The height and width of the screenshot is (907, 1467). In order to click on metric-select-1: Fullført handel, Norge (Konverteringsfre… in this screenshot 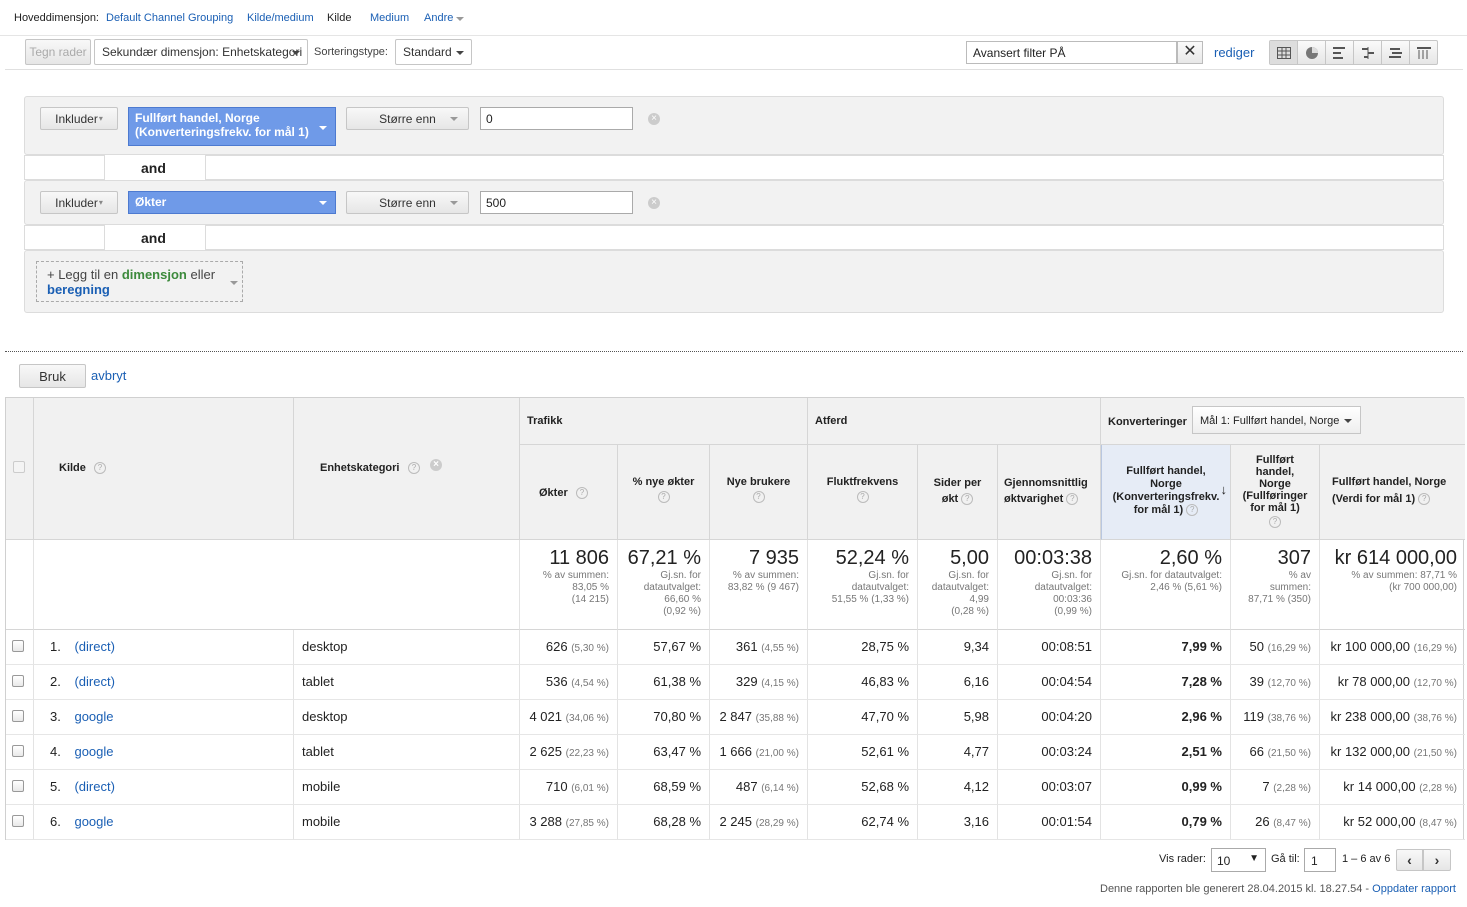, I will do `click(232, 126)`.